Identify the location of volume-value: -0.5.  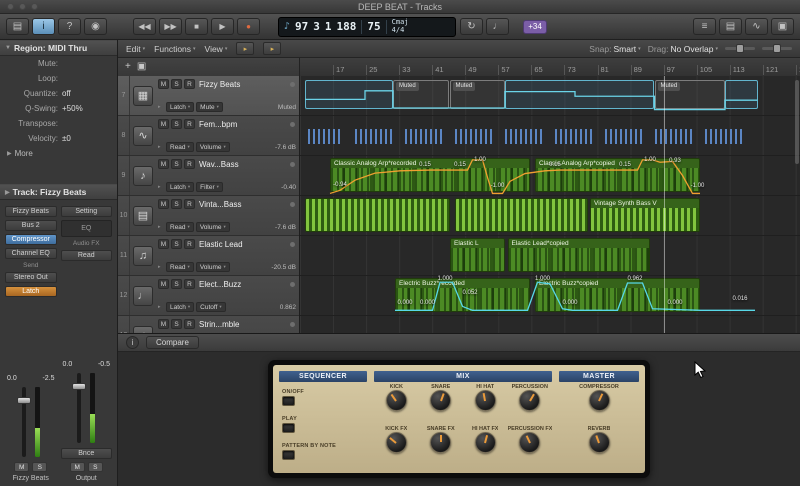
(104, 364).